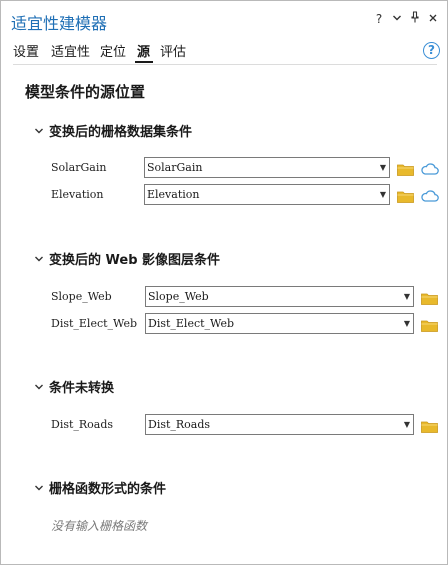 Image resolution: width=448 pixels, height=565 pixels. Describe the element at coordinates (82, 388) in the screenshot. I see `section-title: 条件未转换` at that location.